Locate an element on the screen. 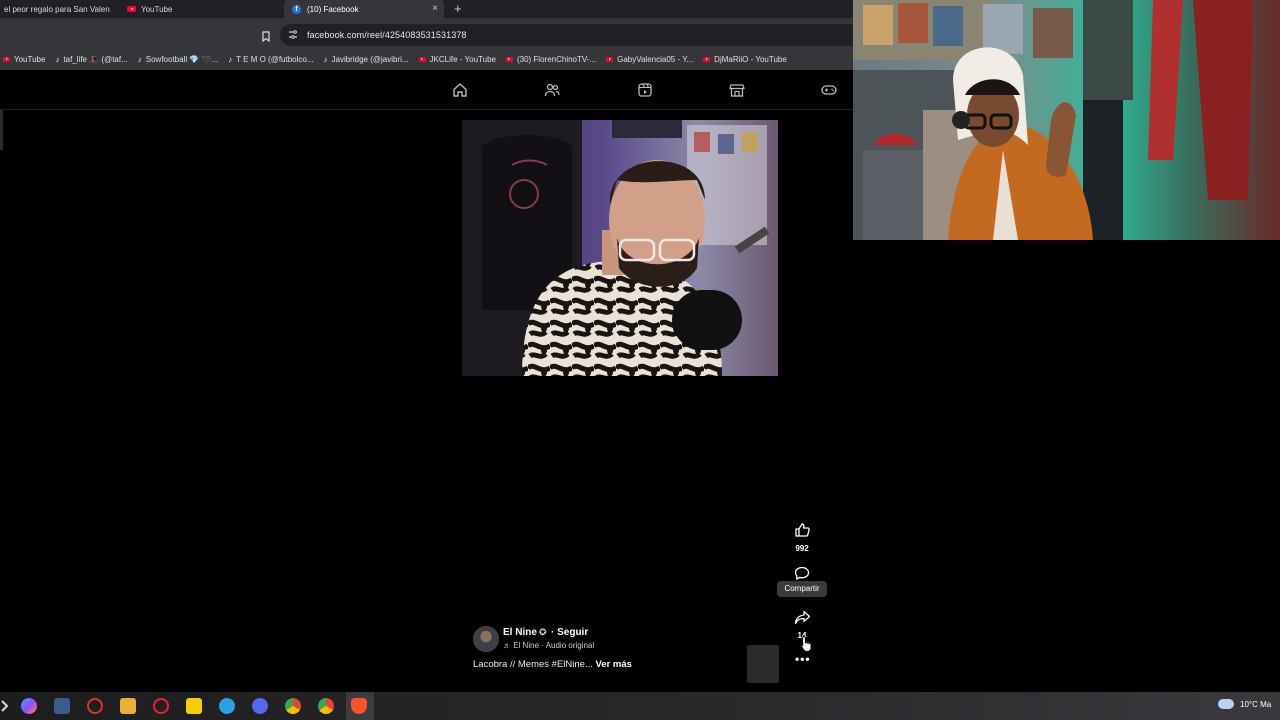  home-icon is located at coordinates (460, 90).